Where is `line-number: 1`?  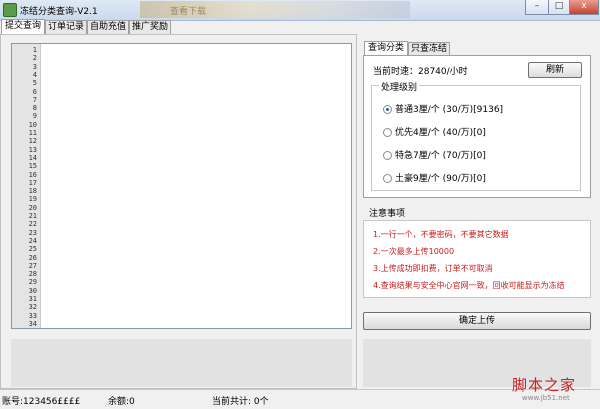
line-number: 1 is located at coordinates (34, 50).